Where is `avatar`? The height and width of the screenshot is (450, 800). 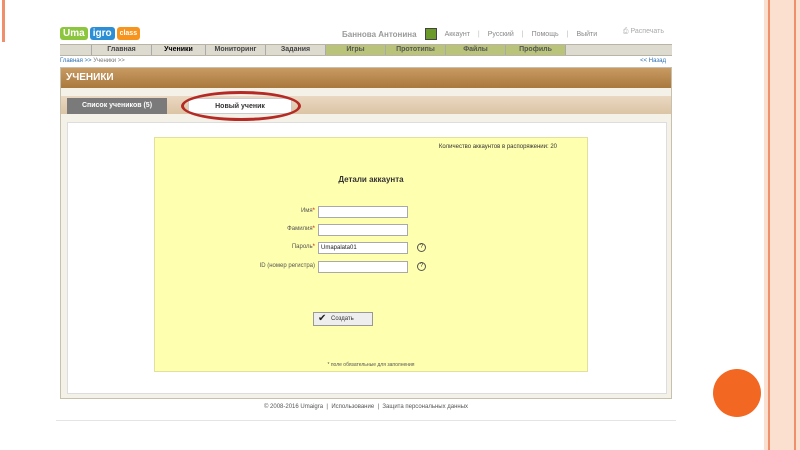
avatar is located at coordinates (430, 34).